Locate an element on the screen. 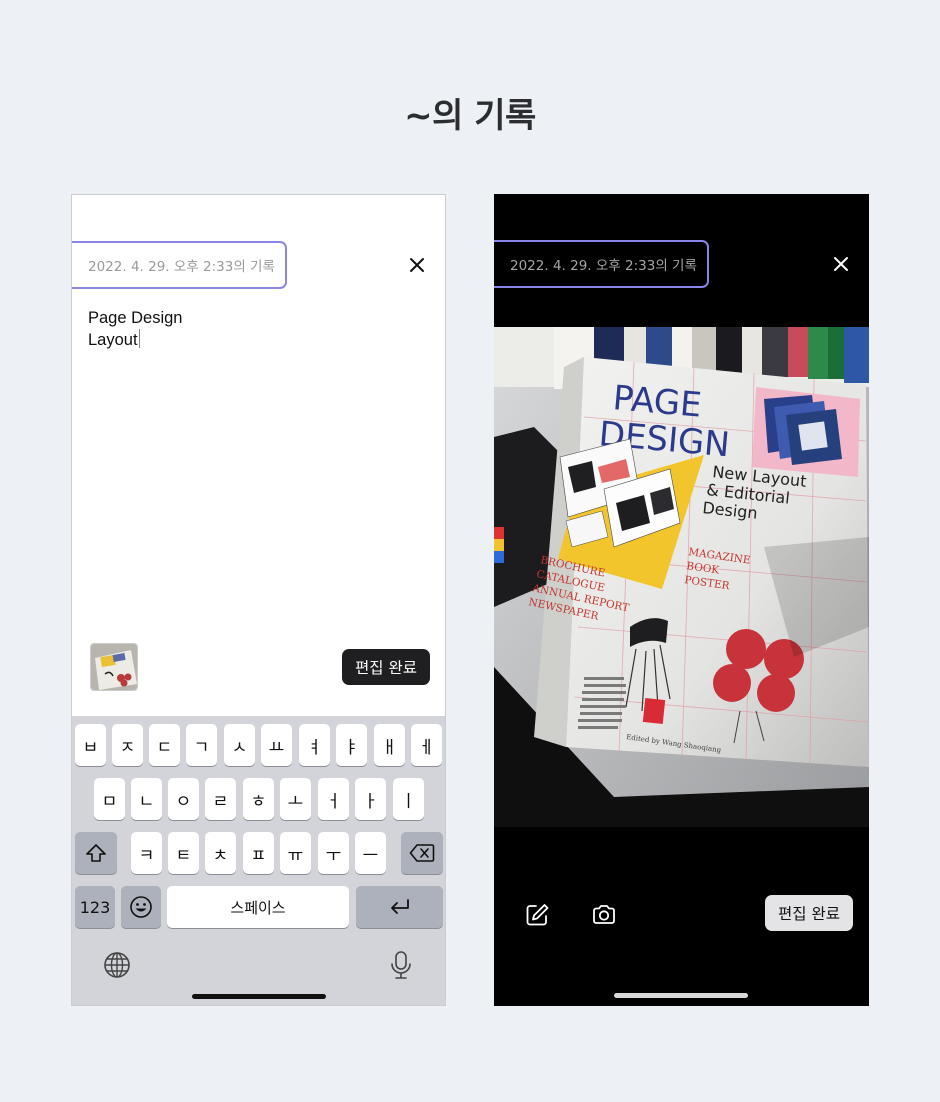 The width and height of the screenshot is (940, 1102). key: ㅈ is located at coordinates (127, 745).